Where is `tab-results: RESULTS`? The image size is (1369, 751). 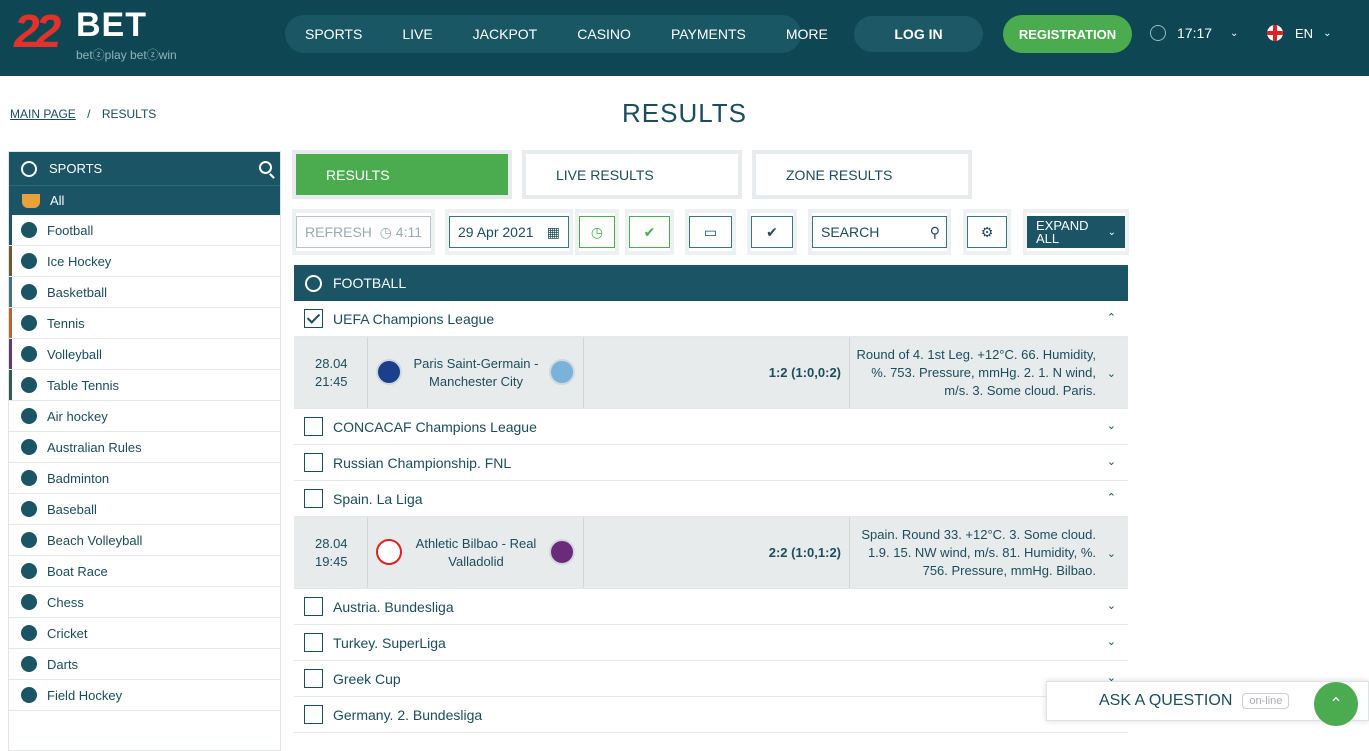
tab-results: RESULTS is located at coordinates (402, 174).